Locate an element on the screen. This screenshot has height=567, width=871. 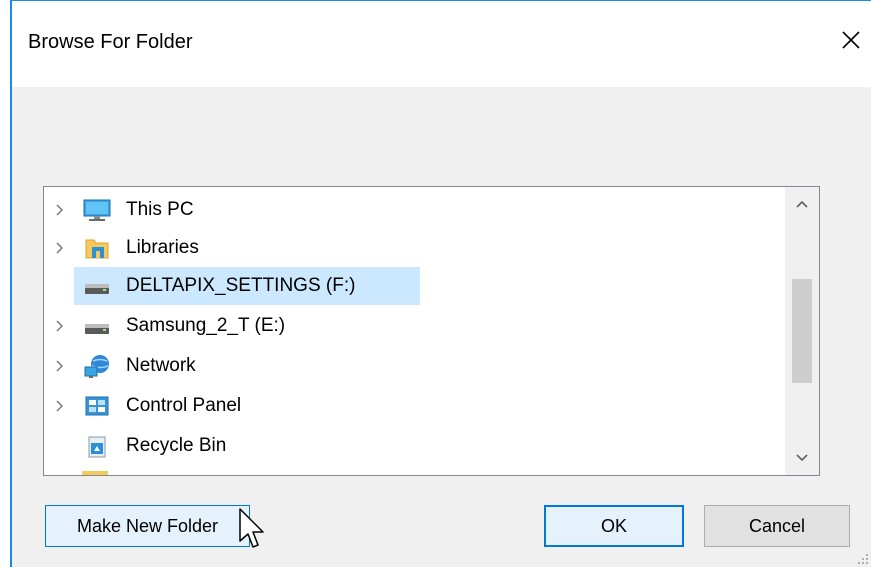
monitor-icon is located at coordinates (97, 210).